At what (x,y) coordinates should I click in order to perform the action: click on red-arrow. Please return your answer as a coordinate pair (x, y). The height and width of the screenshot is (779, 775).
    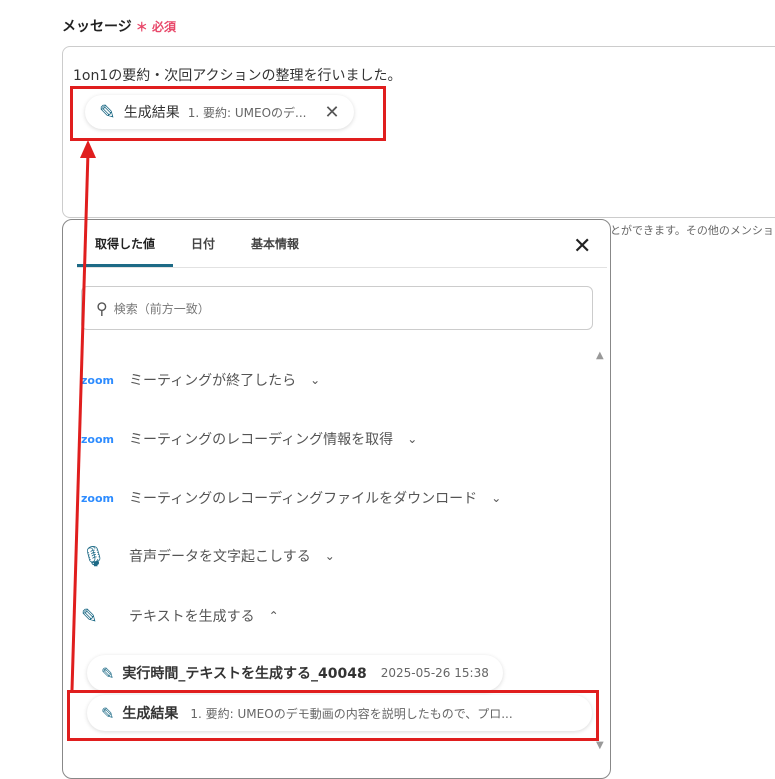
    Looking at the image, I should click on (83, 415).